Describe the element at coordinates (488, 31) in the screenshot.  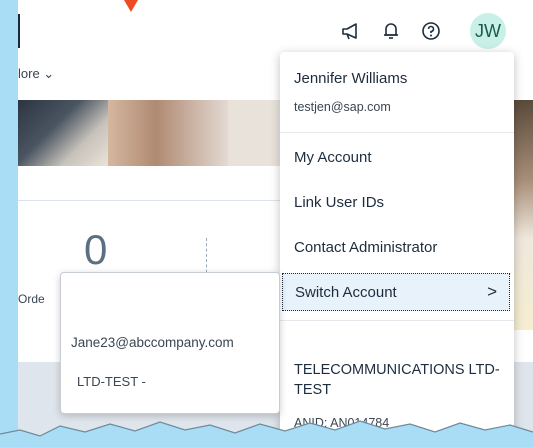
I see `user-avatar: JW` at that location.